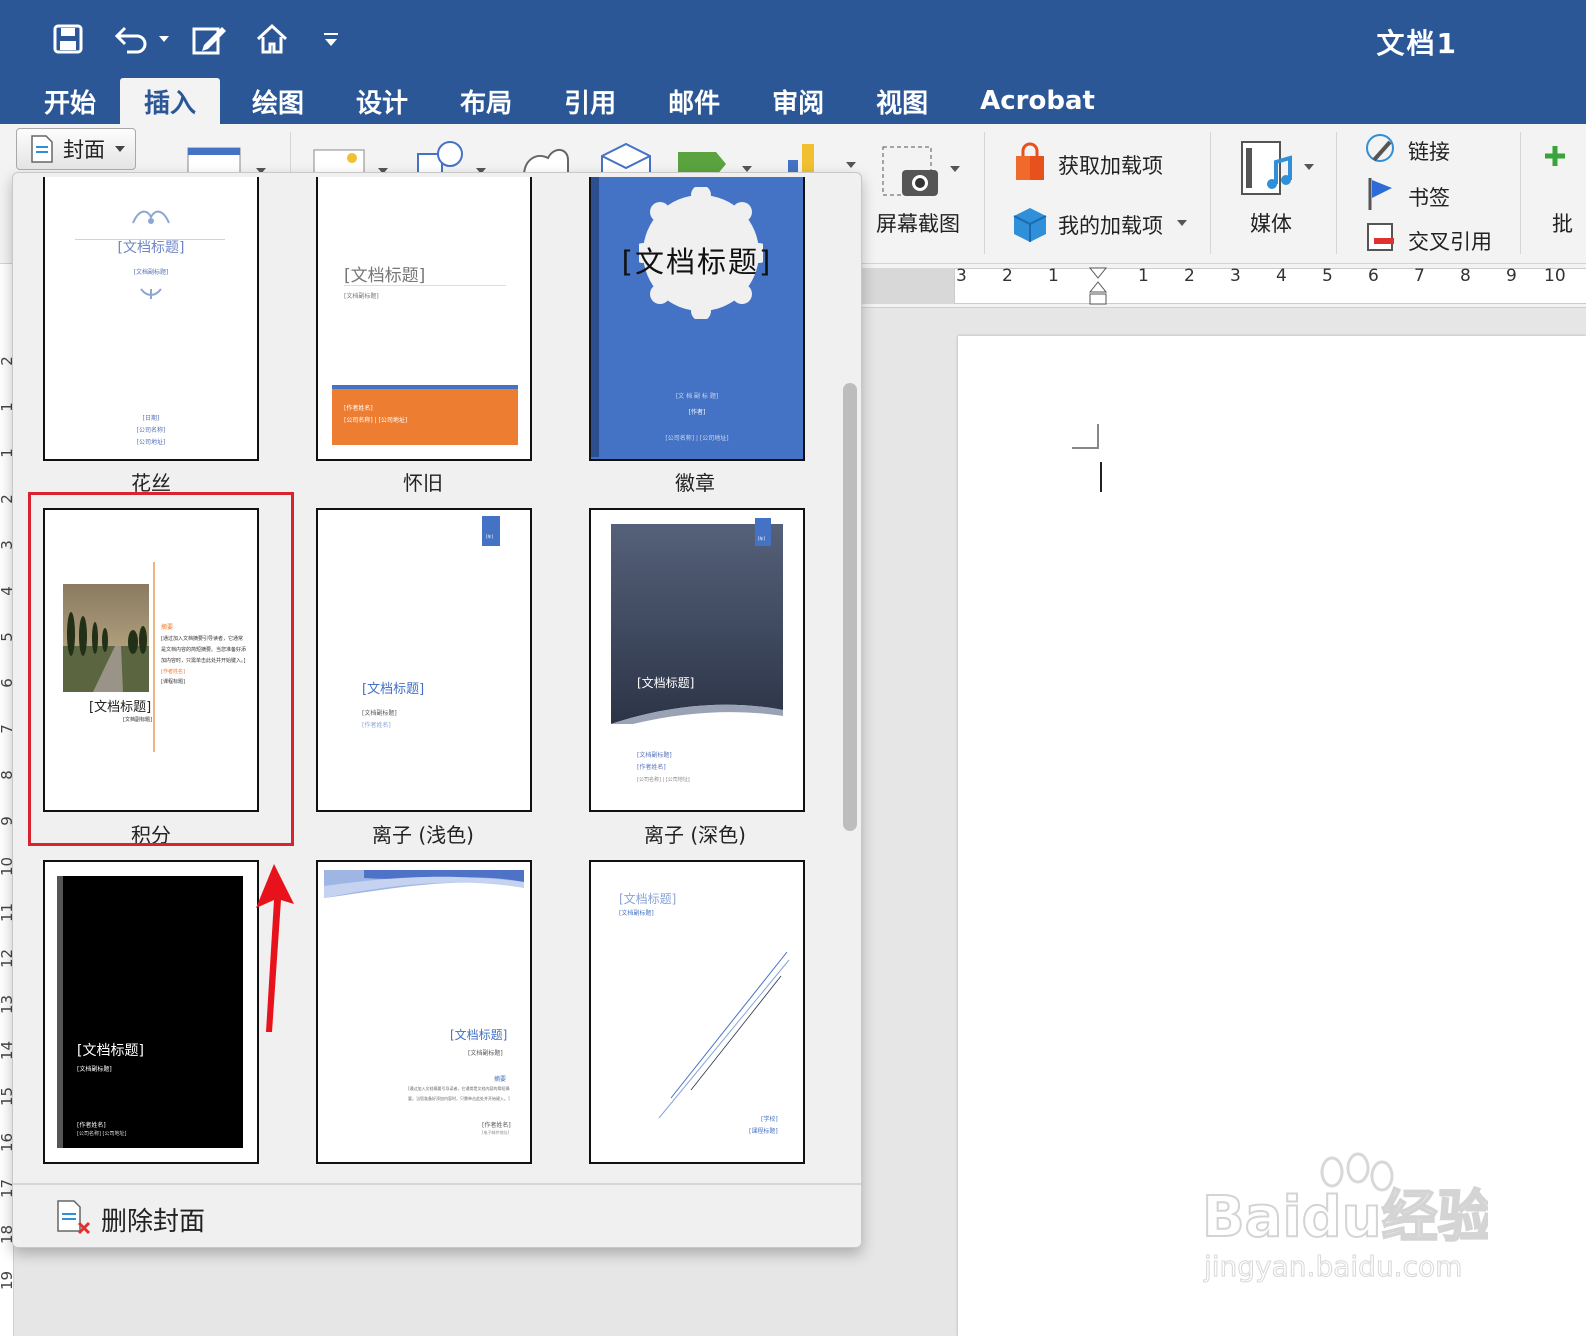  What do you see at coordinates (1278, 170) in the screenshot?
I see `media-icon` at bounding box center [1278, 170].